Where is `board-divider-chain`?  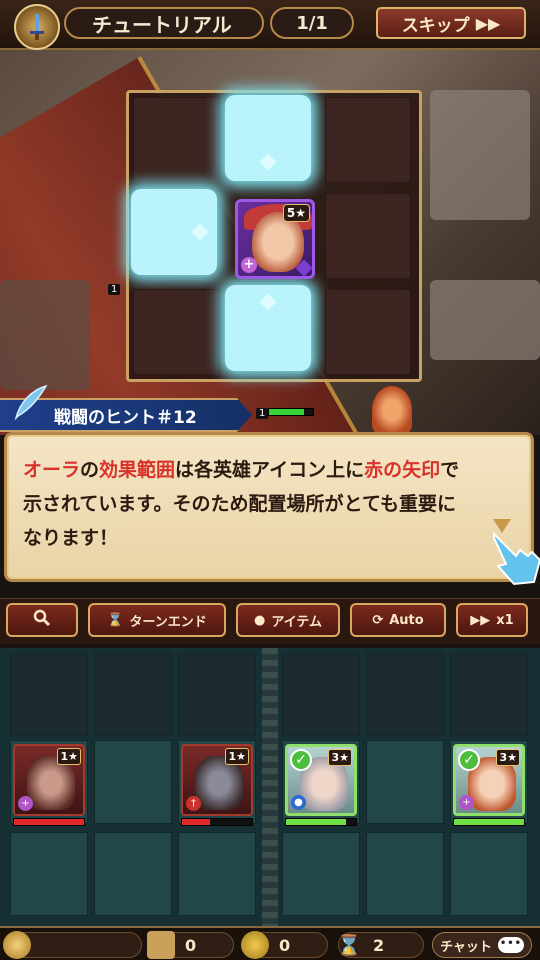
board-divider-chain is located at coordinates (270, 787).